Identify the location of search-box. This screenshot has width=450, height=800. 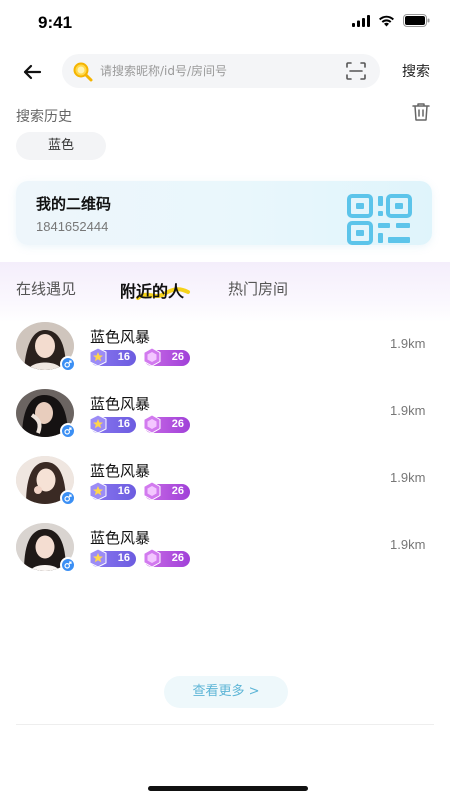
(221, 71).